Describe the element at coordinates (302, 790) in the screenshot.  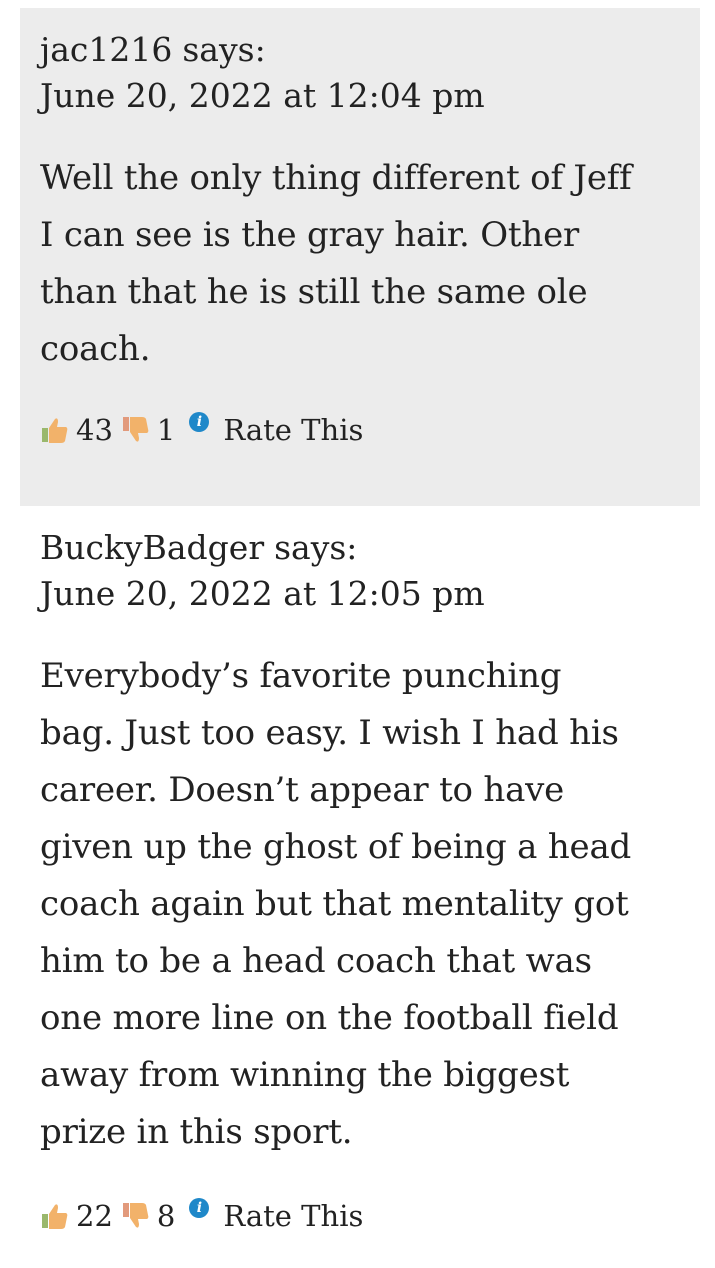
I see `comment-body-line: career. Doesn’t appear to have` at that location.